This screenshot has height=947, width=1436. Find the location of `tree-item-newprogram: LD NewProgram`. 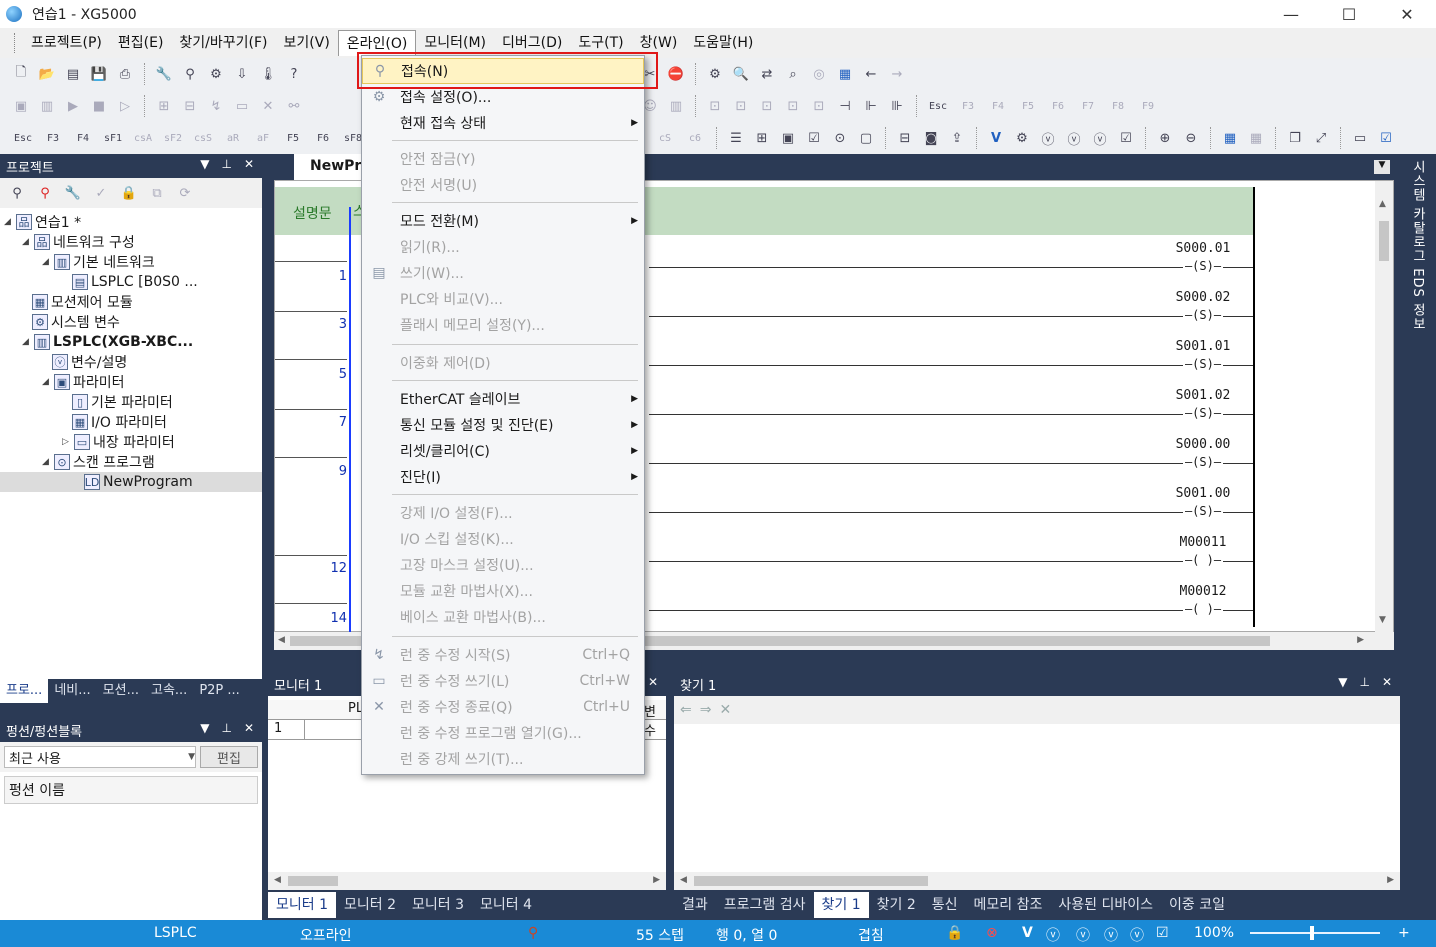

tree-item-newprogram: LD NewProgram is located at coordinates (131, 482).